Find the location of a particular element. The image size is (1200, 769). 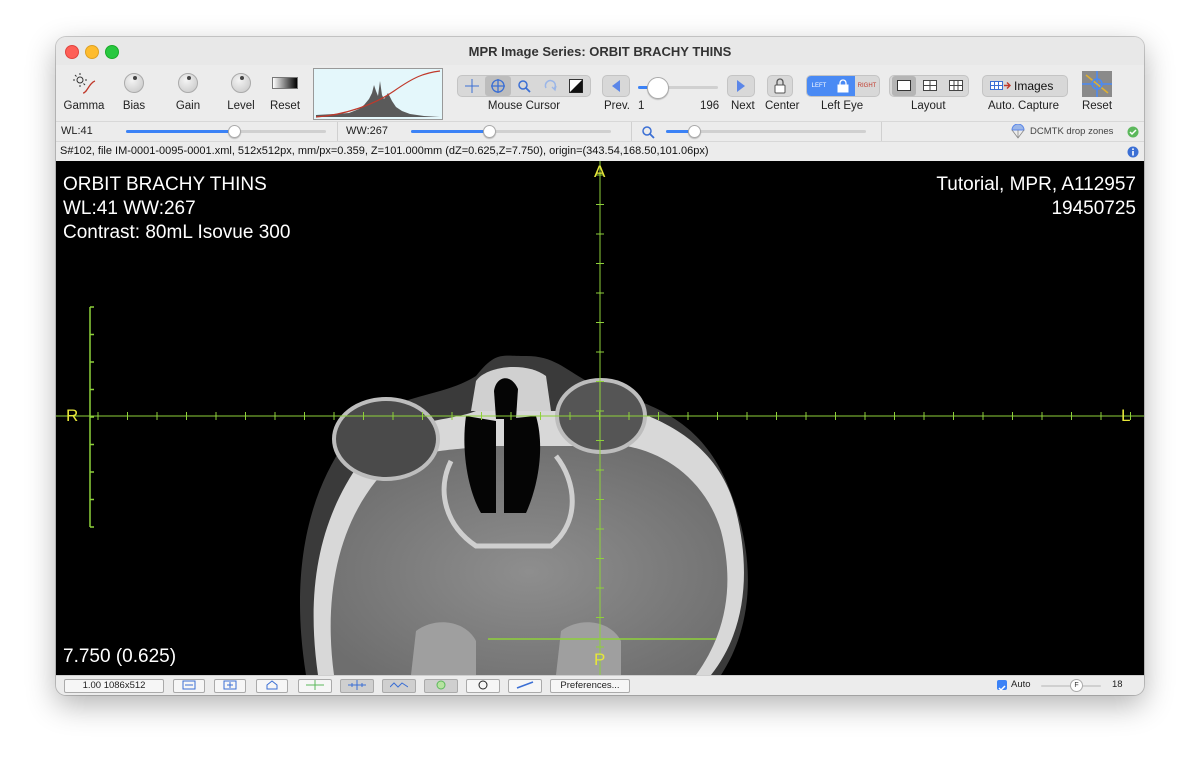

mouse-cursor-label: Mouse Cursor is located at coordinates (524, 106).